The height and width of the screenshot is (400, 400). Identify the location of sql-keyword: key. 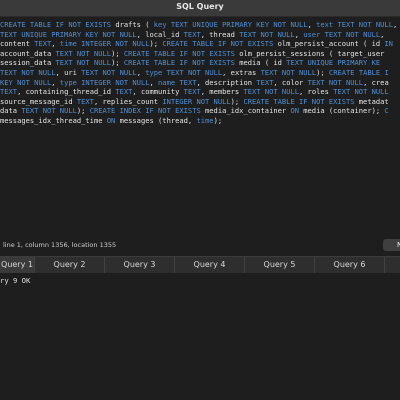
(160, 24).